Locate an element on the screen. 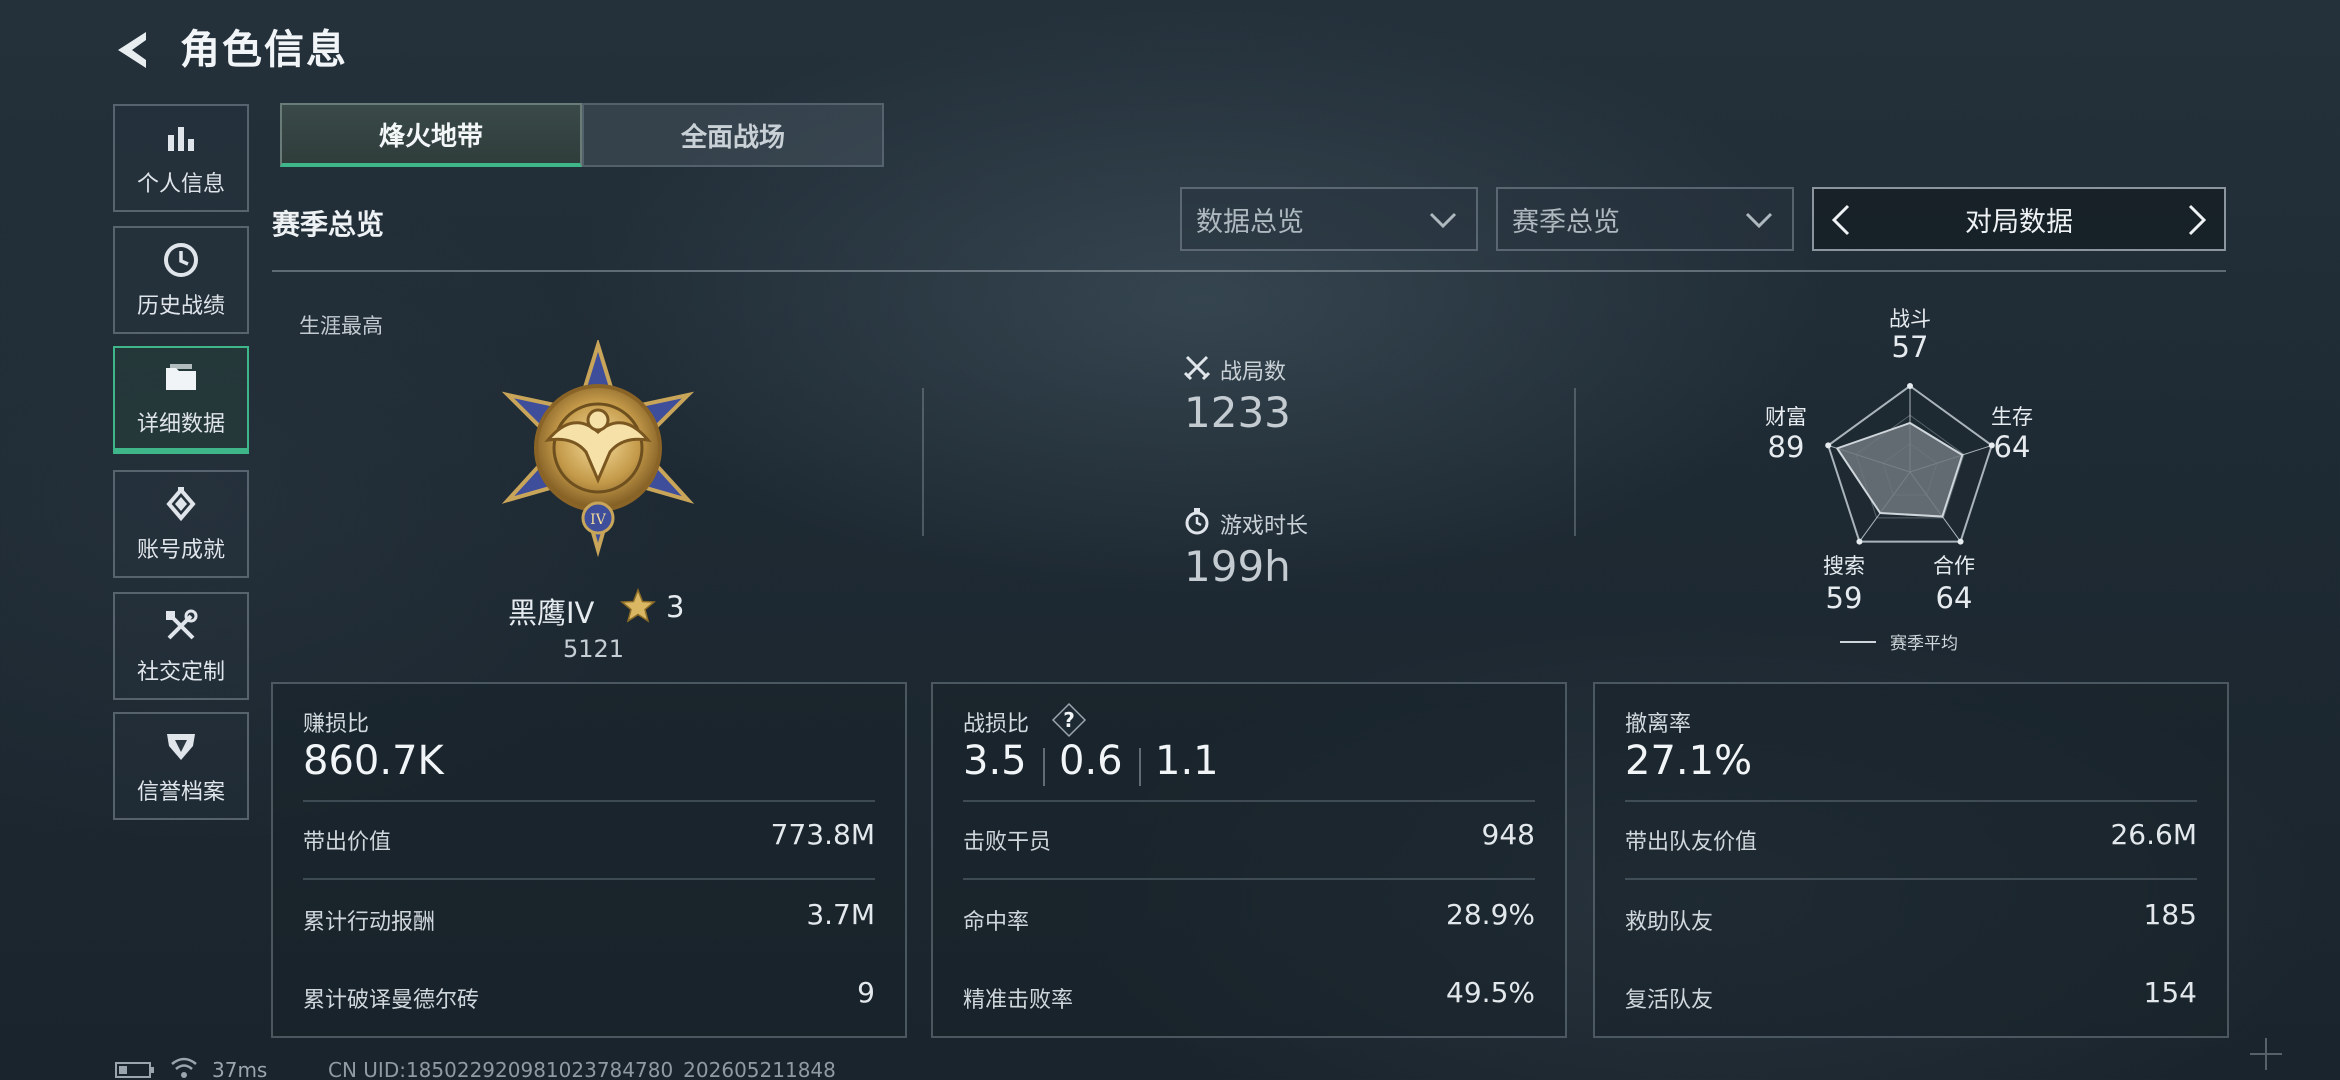 Image resolution: width=2340 pixels, height=1080 pixels. sidebar-item-reputation: 信誉档案 is located at coordinates (181, 766).